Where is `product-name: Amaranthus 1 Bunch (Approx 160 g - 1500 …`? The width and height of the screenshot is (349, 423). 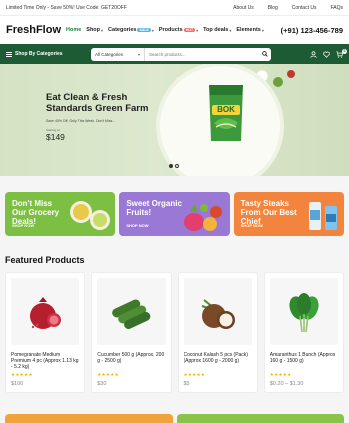
product-name: Amaranthus 1 Bunch (Approx 160 g - 1500 … is located at coordinates (304, 361).